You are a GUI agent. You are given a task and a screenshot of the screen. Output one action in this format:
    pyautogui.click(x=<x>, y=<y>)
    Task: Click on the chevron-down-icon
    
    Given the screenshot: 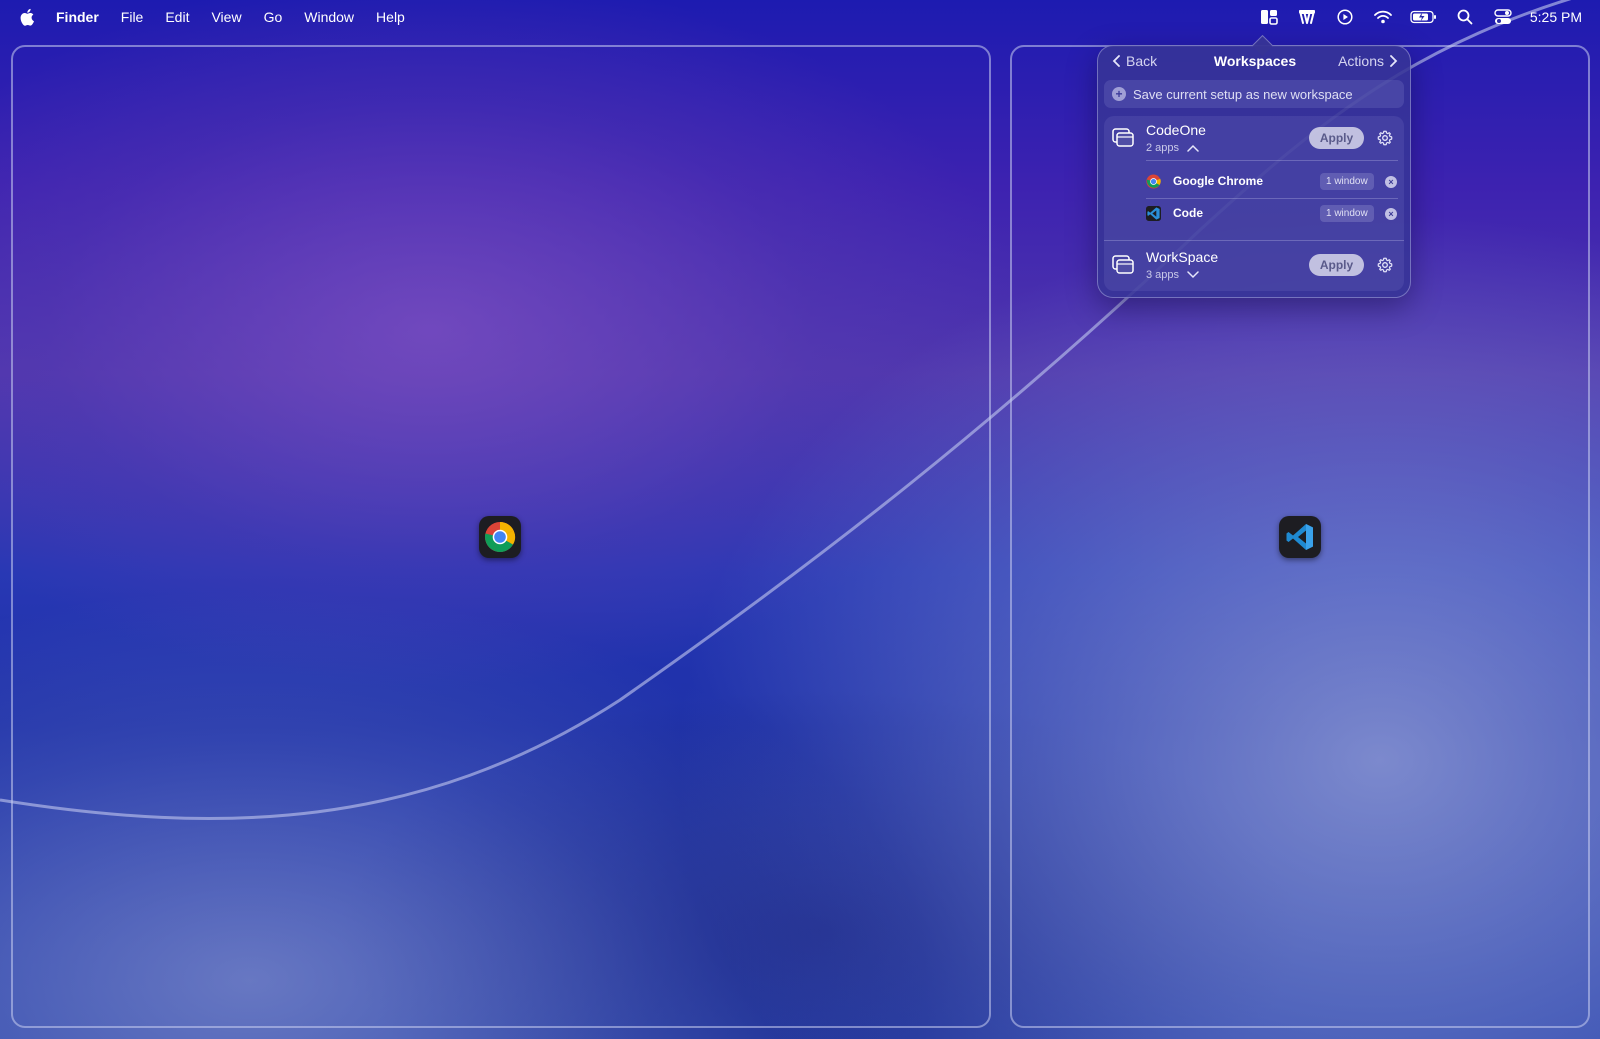 What is the action you would take?
    pyautogui.click(x=1193, y=275)
    